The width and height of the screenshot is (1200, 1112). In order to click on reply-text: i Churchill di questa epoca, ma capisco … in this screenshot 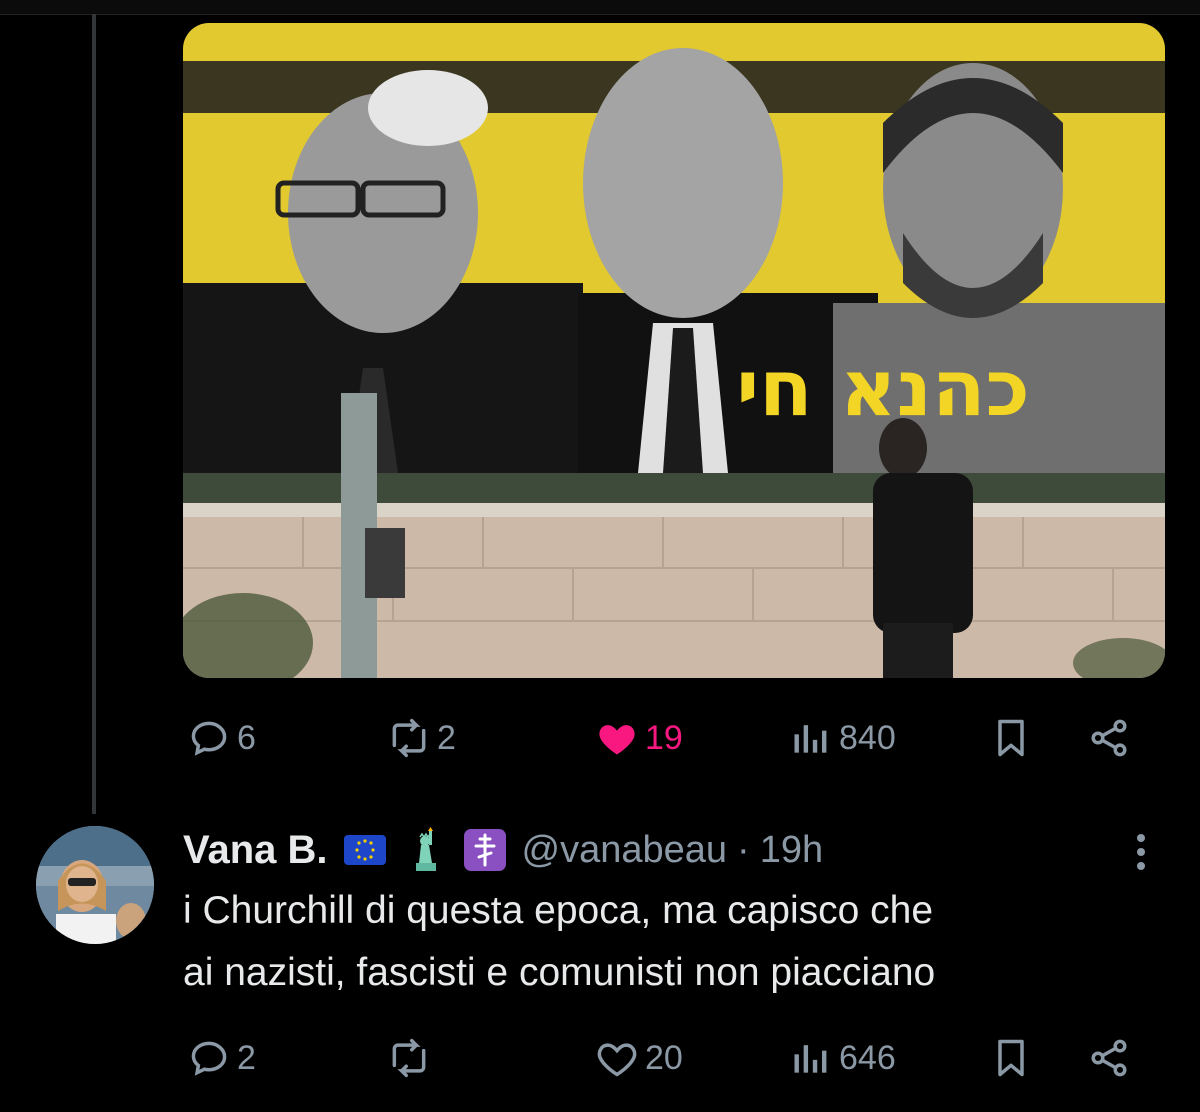, I will do `click(673, 942)`.